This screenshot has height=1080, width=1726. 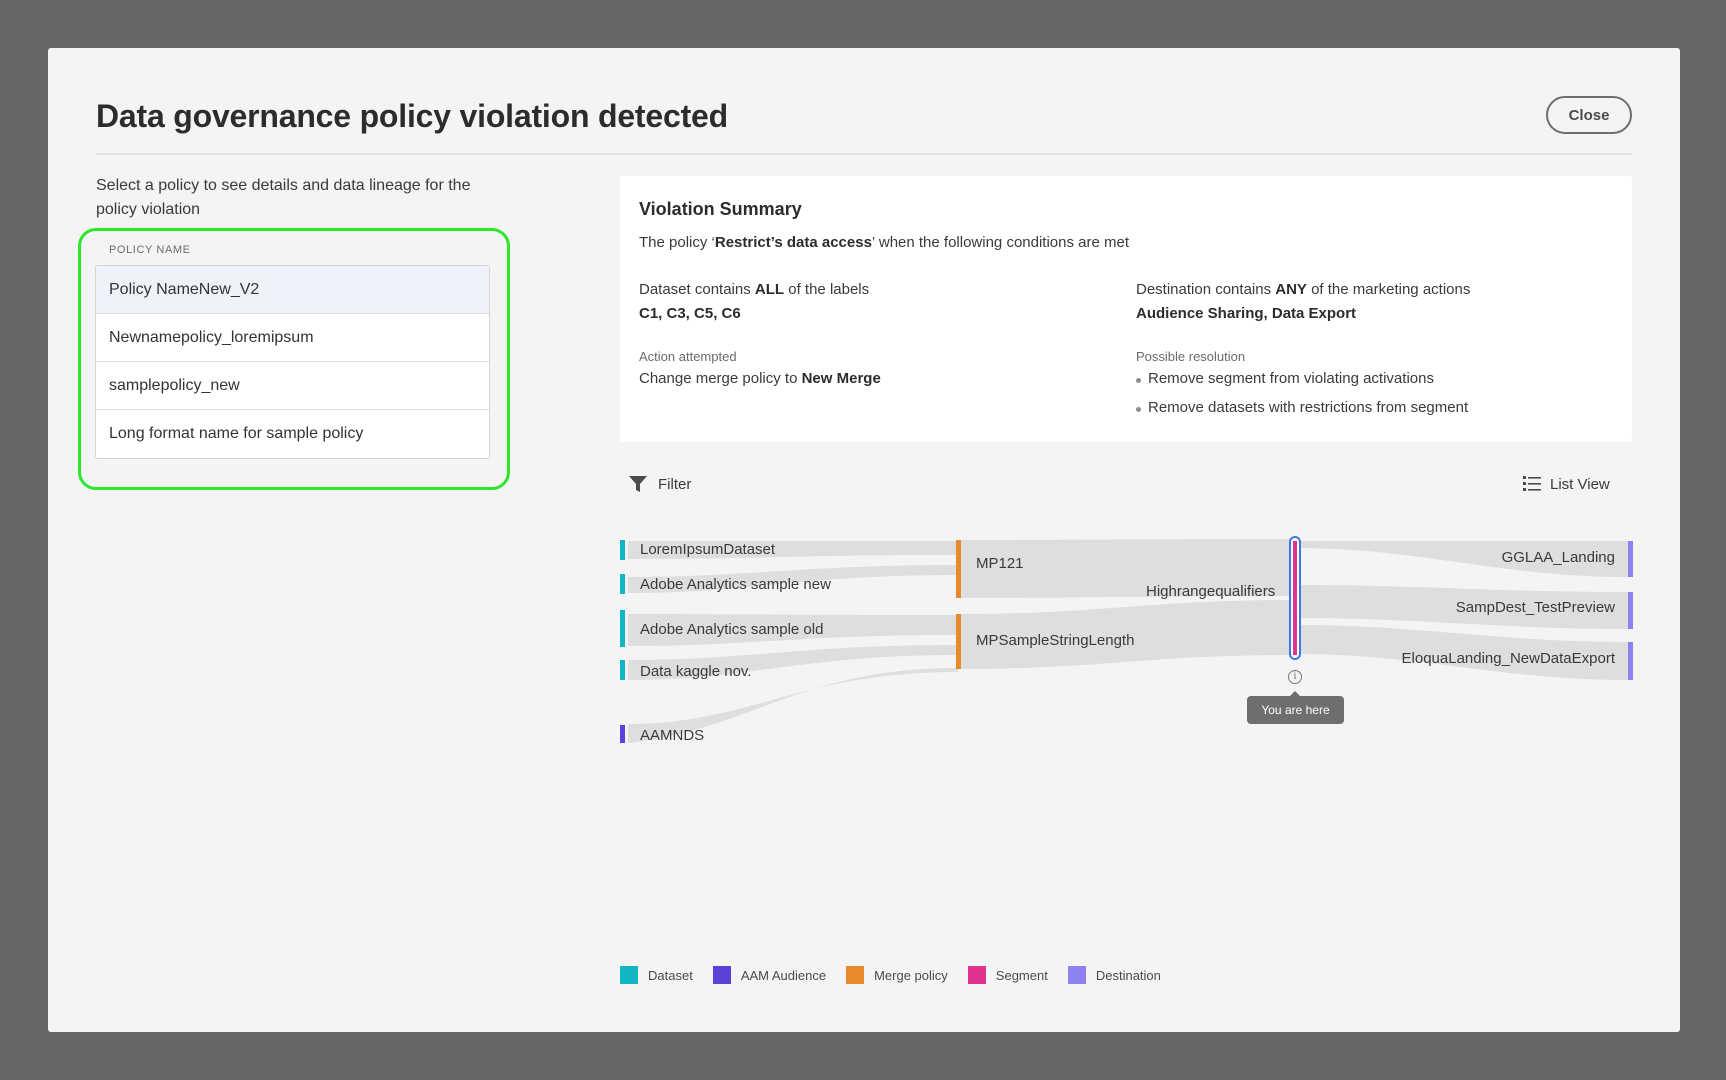 What do you see at coordinates (1482, 607) in the screenshot?
I see `destination-node-label: SampDest_TestPreview` at bounding box center [1482, 607].